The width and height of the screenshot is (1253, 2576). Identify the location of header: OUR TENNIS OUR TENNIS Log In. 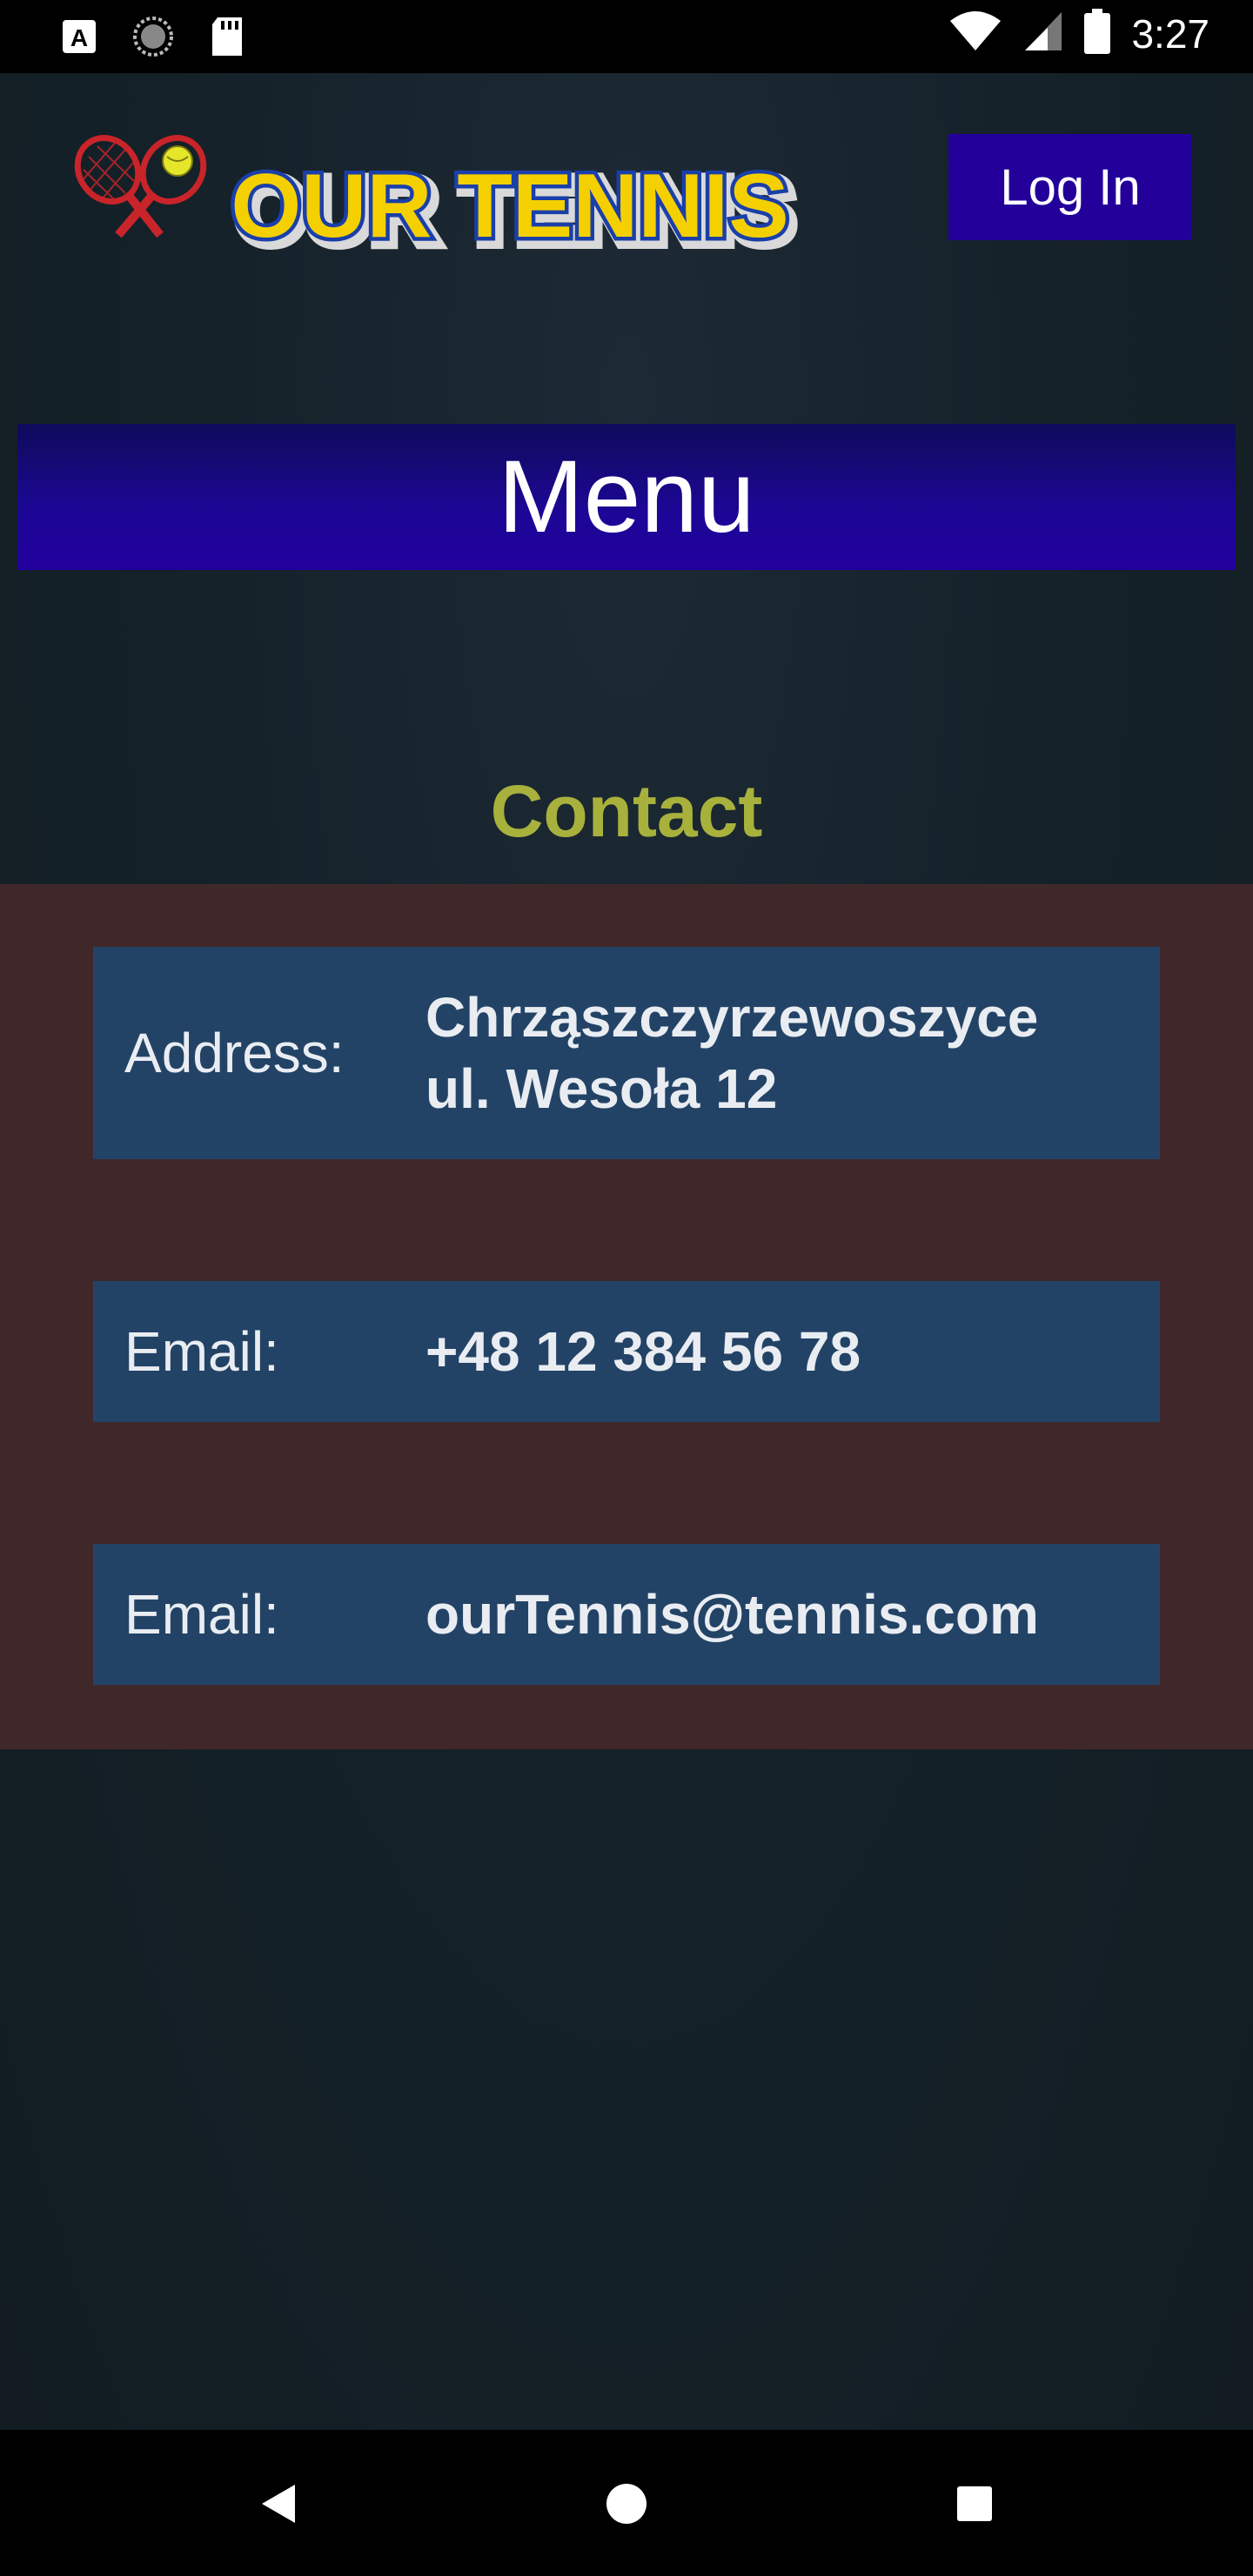
(626, 177).